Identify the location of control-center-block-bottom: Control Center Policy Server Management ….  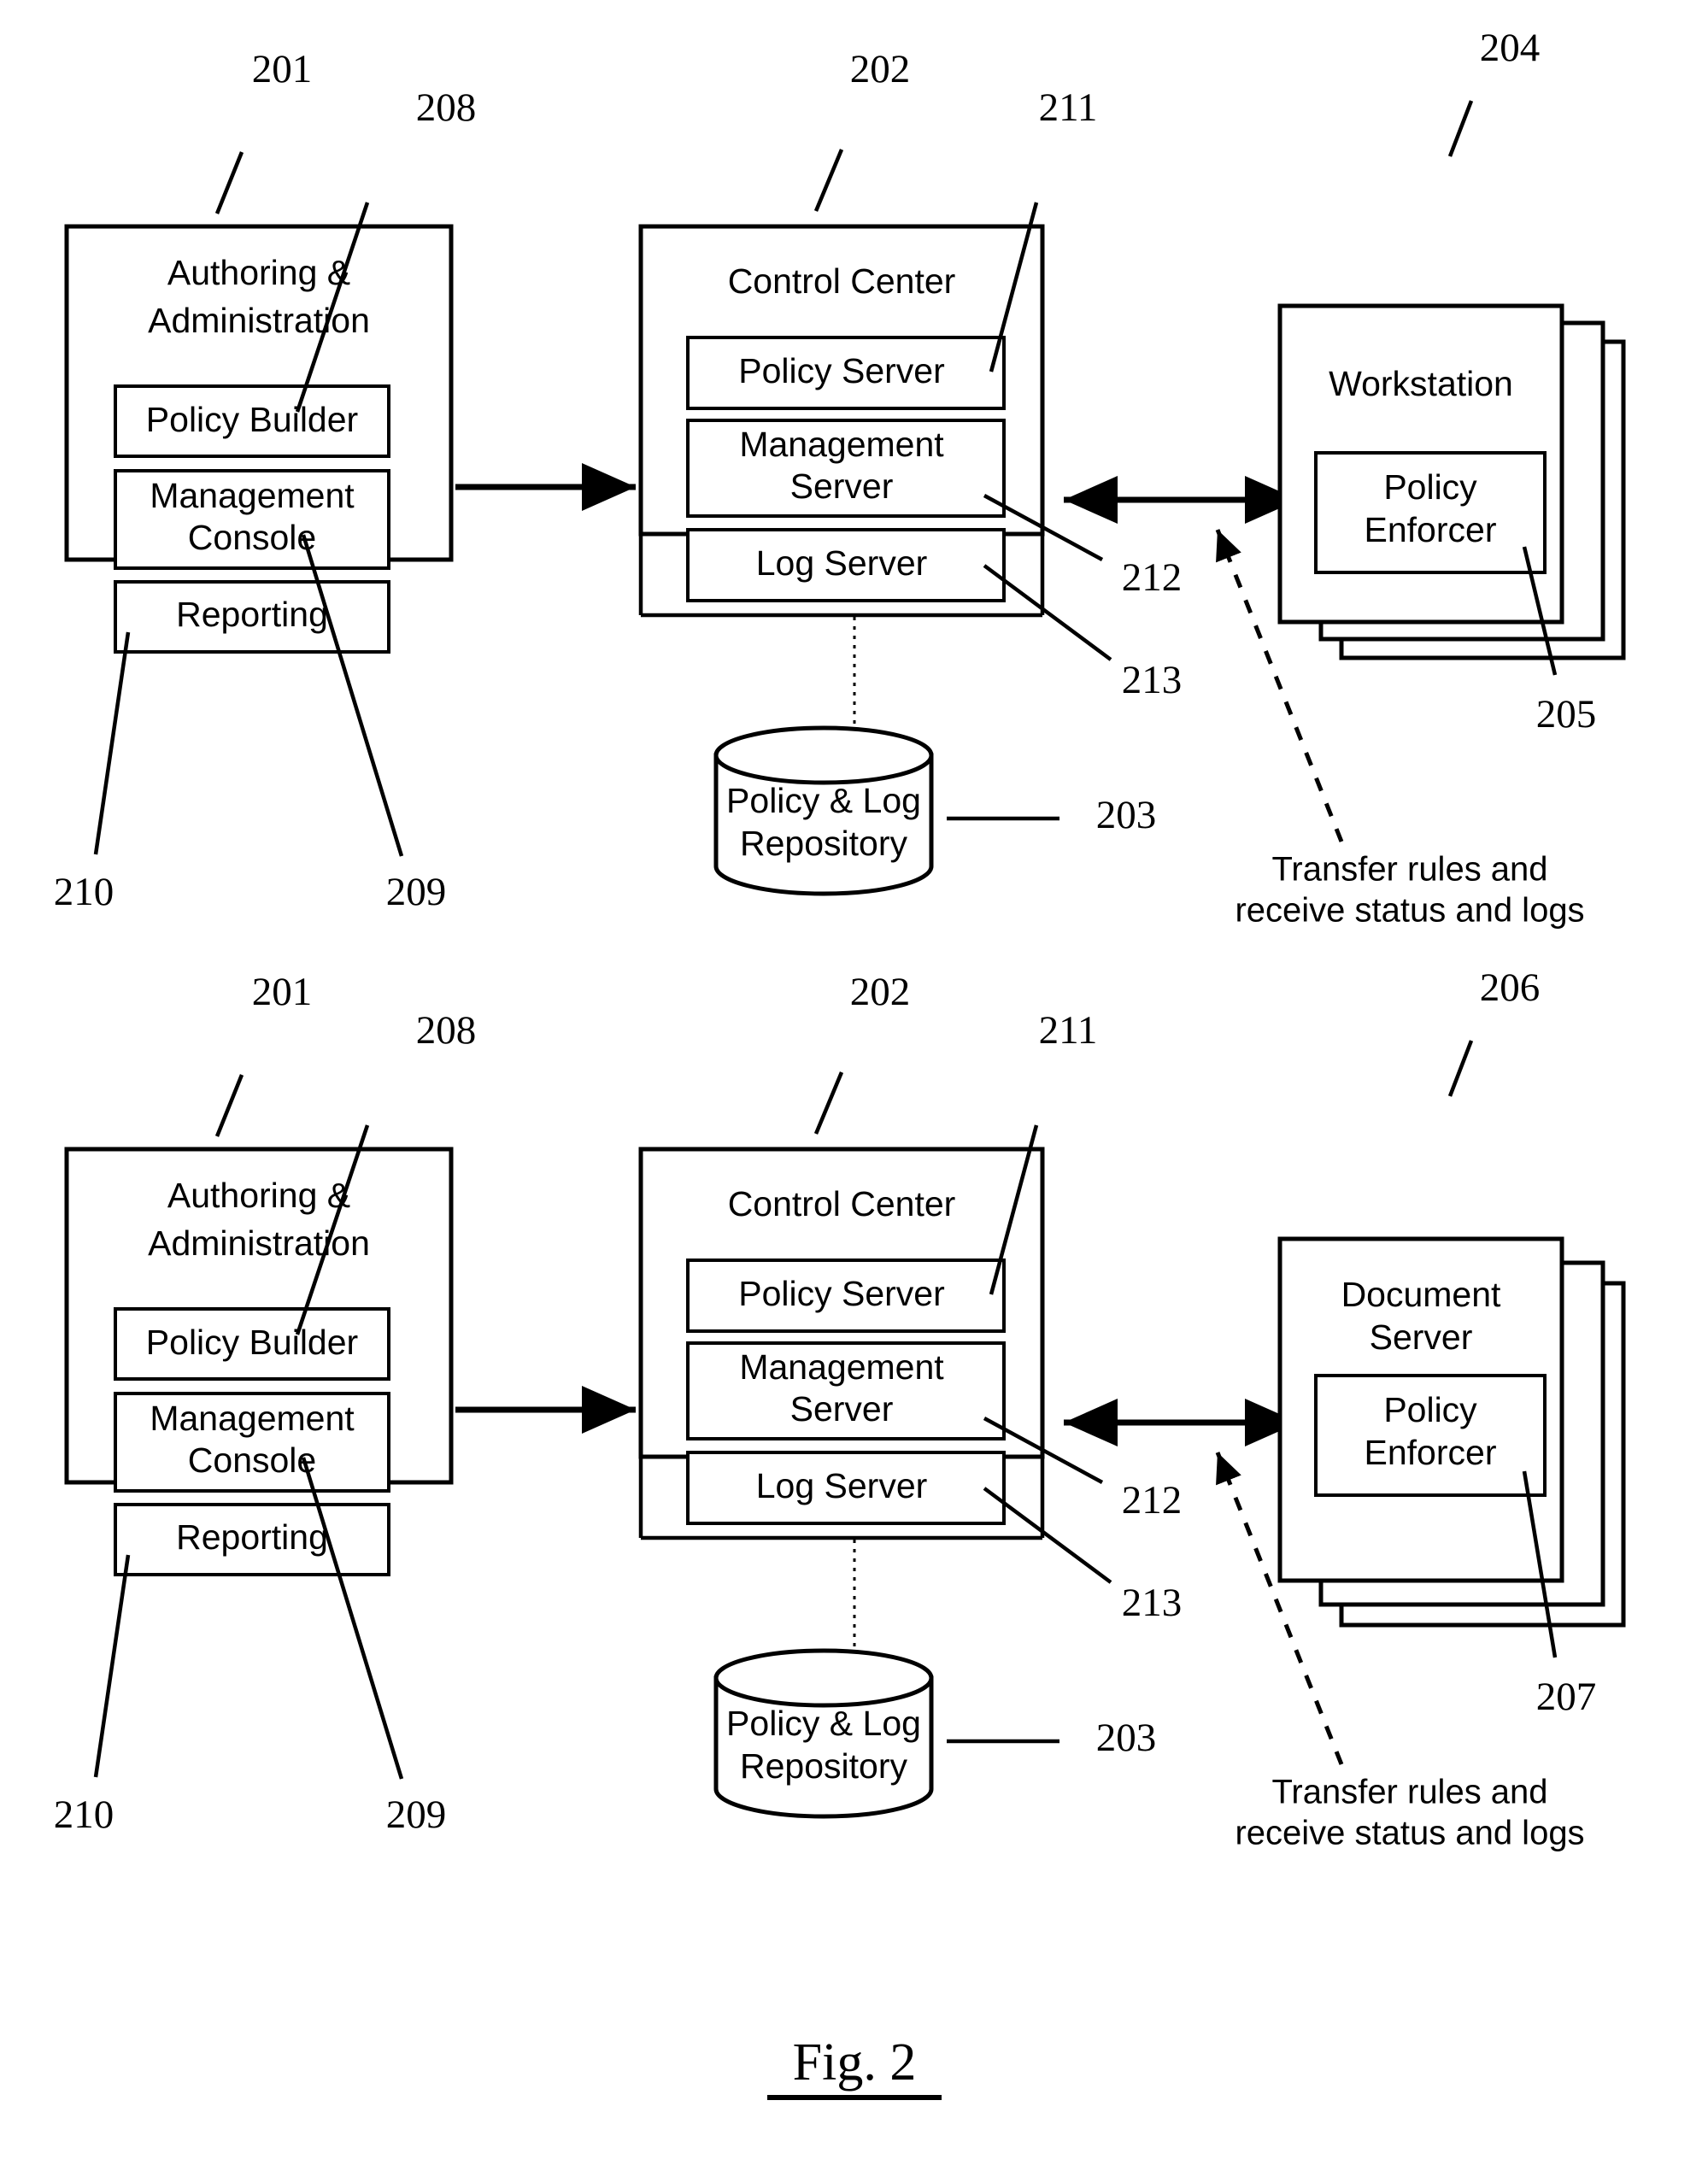
(910, 1297).